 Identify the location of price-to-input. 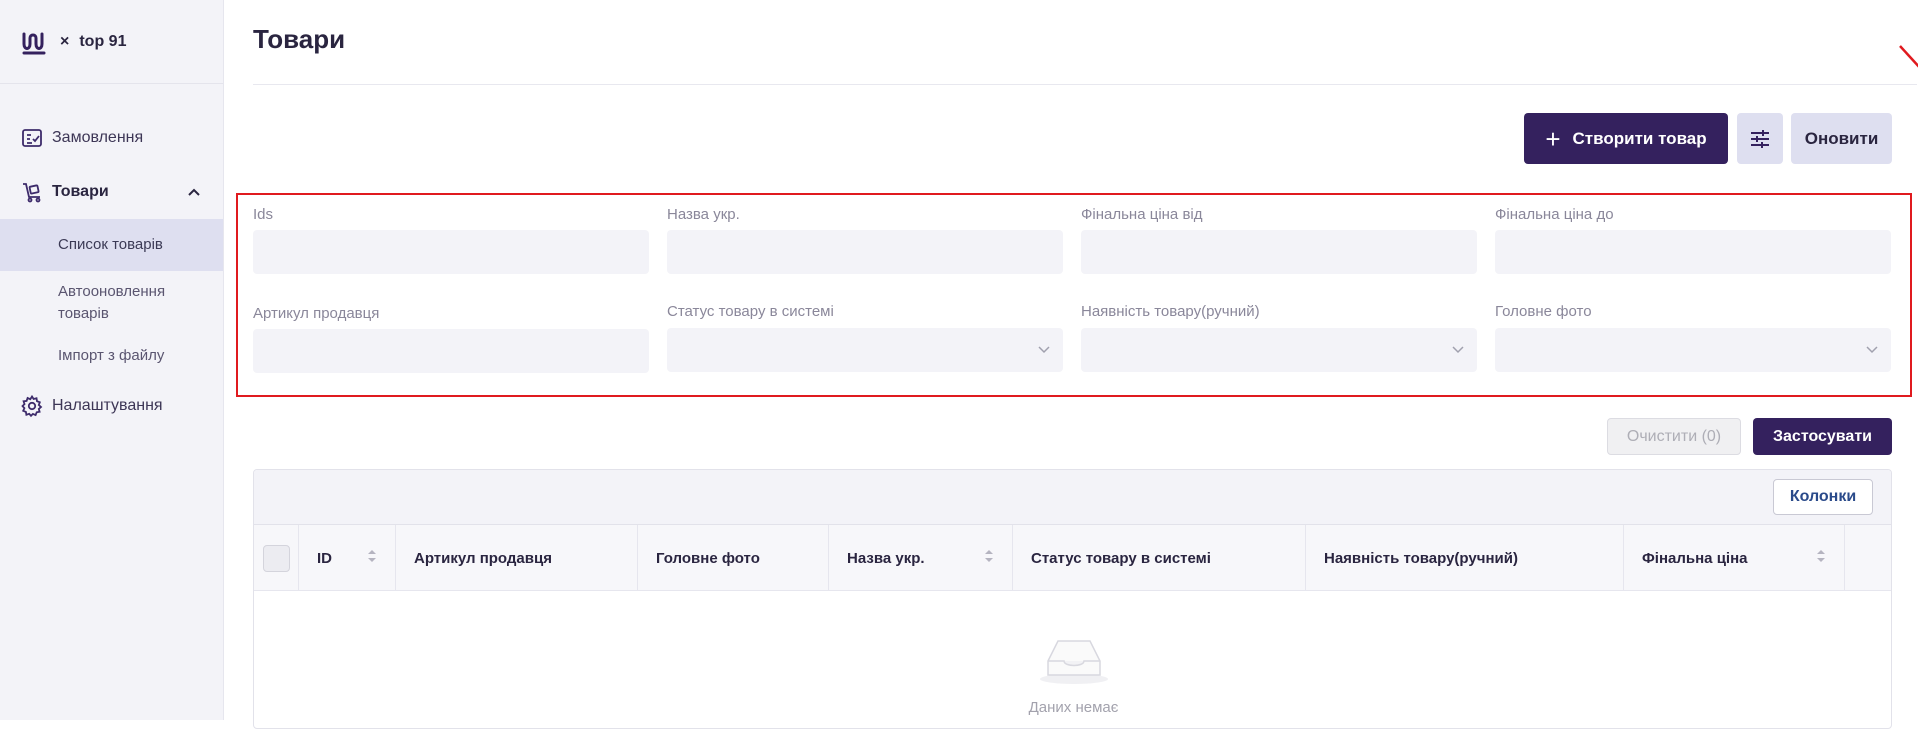
(1693, 252).